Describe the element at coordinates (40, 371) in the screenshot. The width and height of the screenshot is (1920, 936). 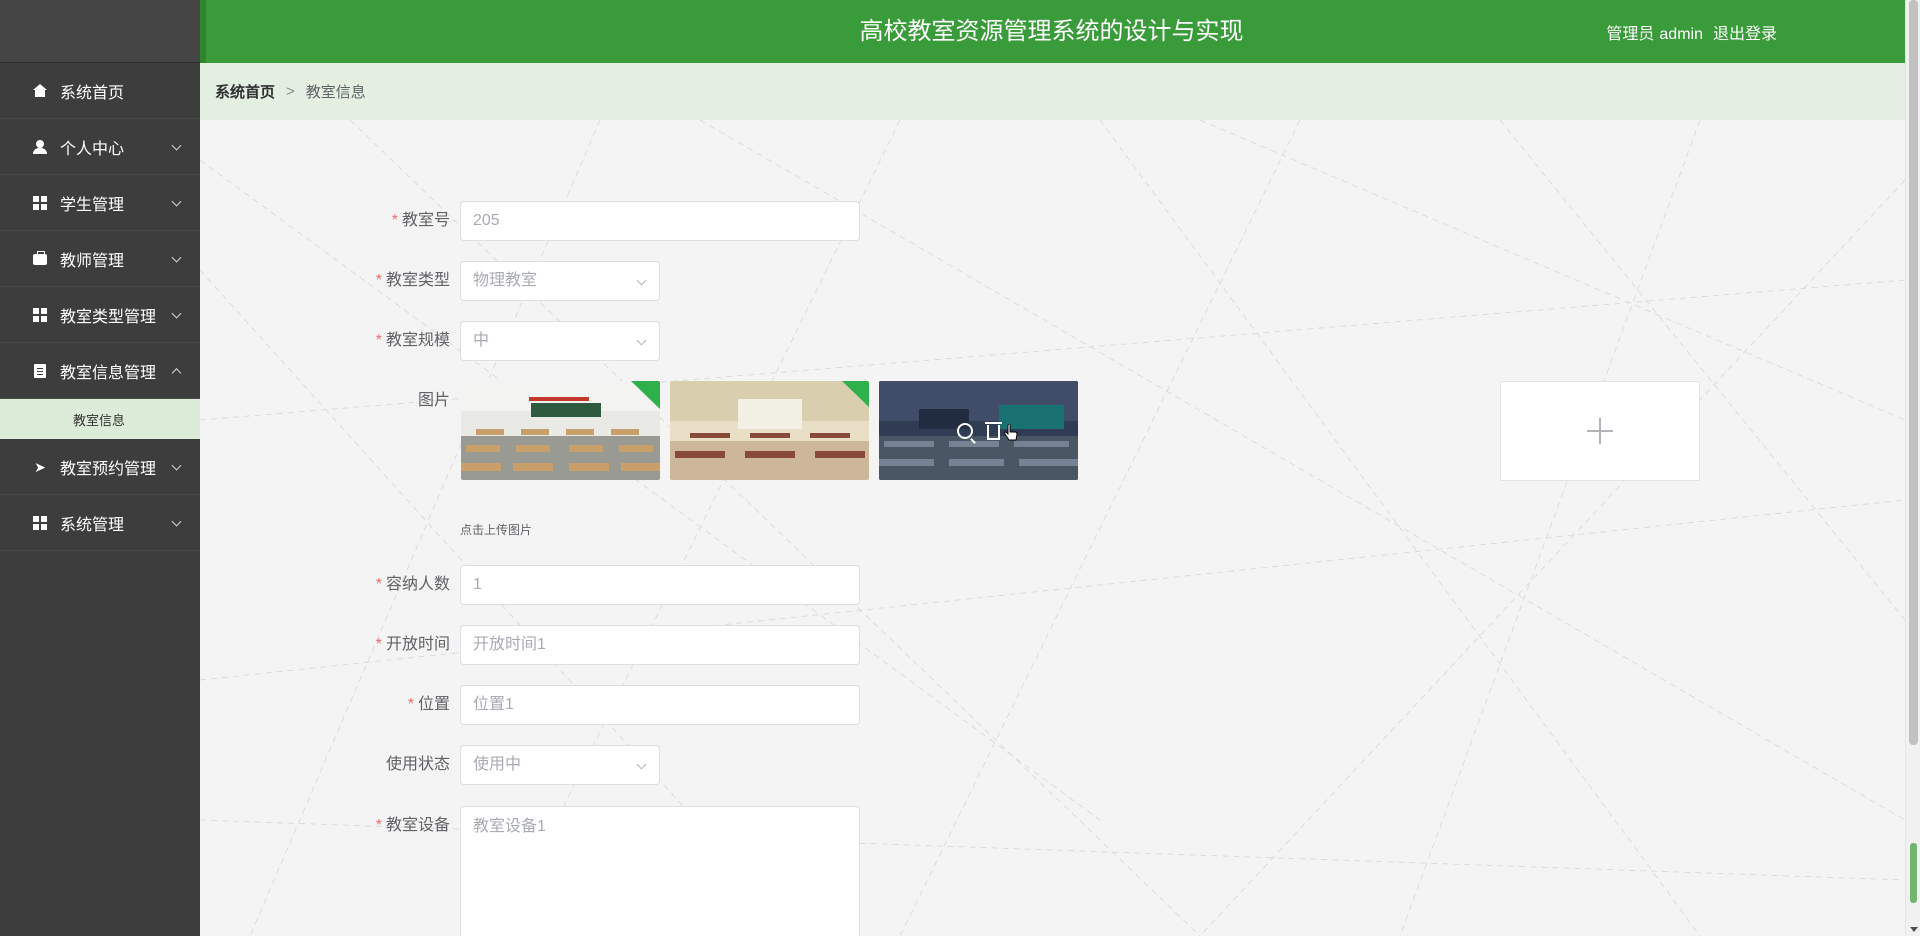
I see `clipboard-icon` at that location.